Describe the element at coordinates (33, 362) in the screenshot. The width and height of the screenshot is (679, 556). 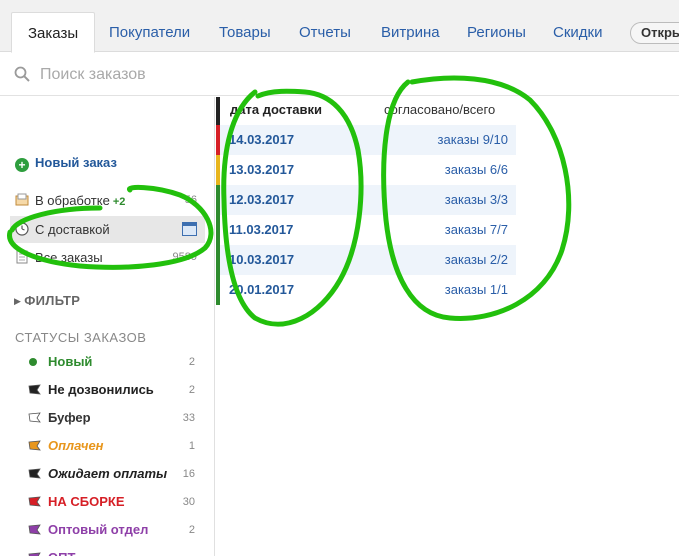
I see `green-dot-icon` at that location.